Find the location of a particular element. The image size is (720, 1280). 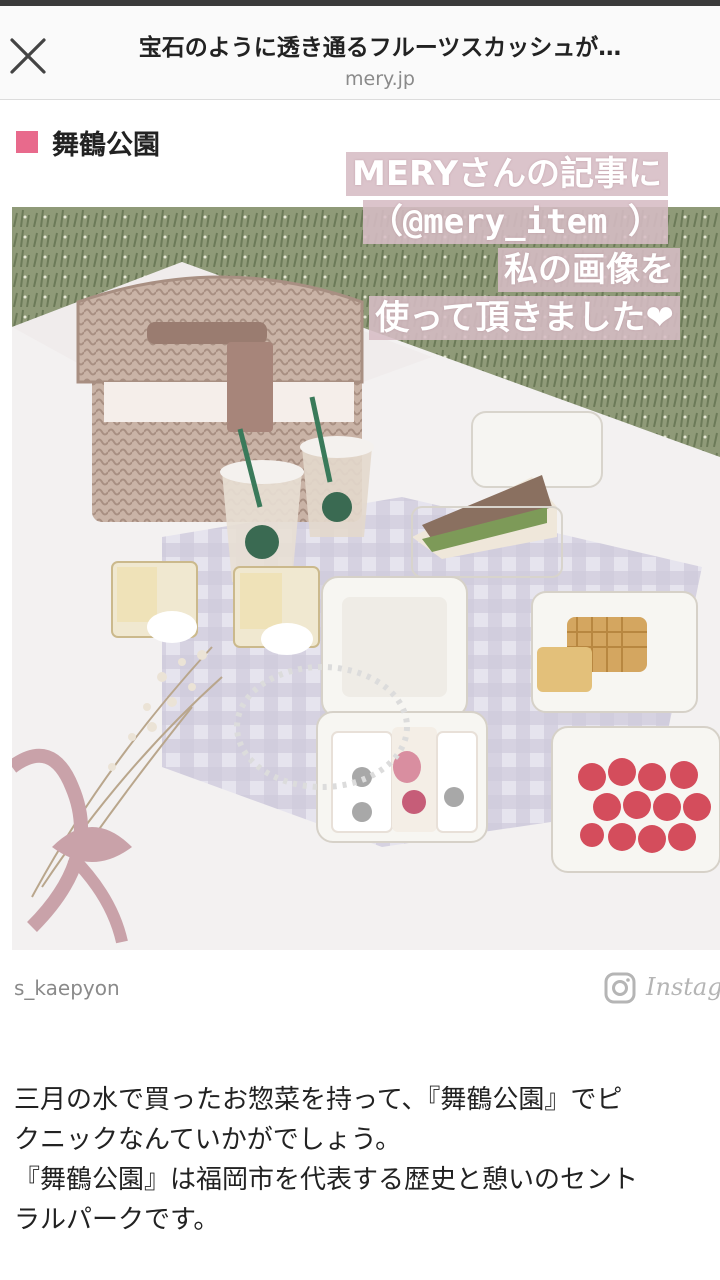

browser-header: 宝石のように透き通るフルーツスカッシュが… mery.jp is located at coordinates (360, 53).